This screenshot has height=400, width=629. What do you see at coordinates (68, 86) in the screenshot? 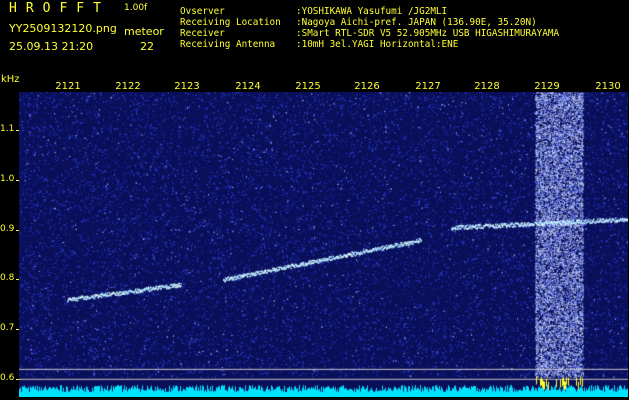
I see `time-label: 2121` at bounding box center [68, 86].